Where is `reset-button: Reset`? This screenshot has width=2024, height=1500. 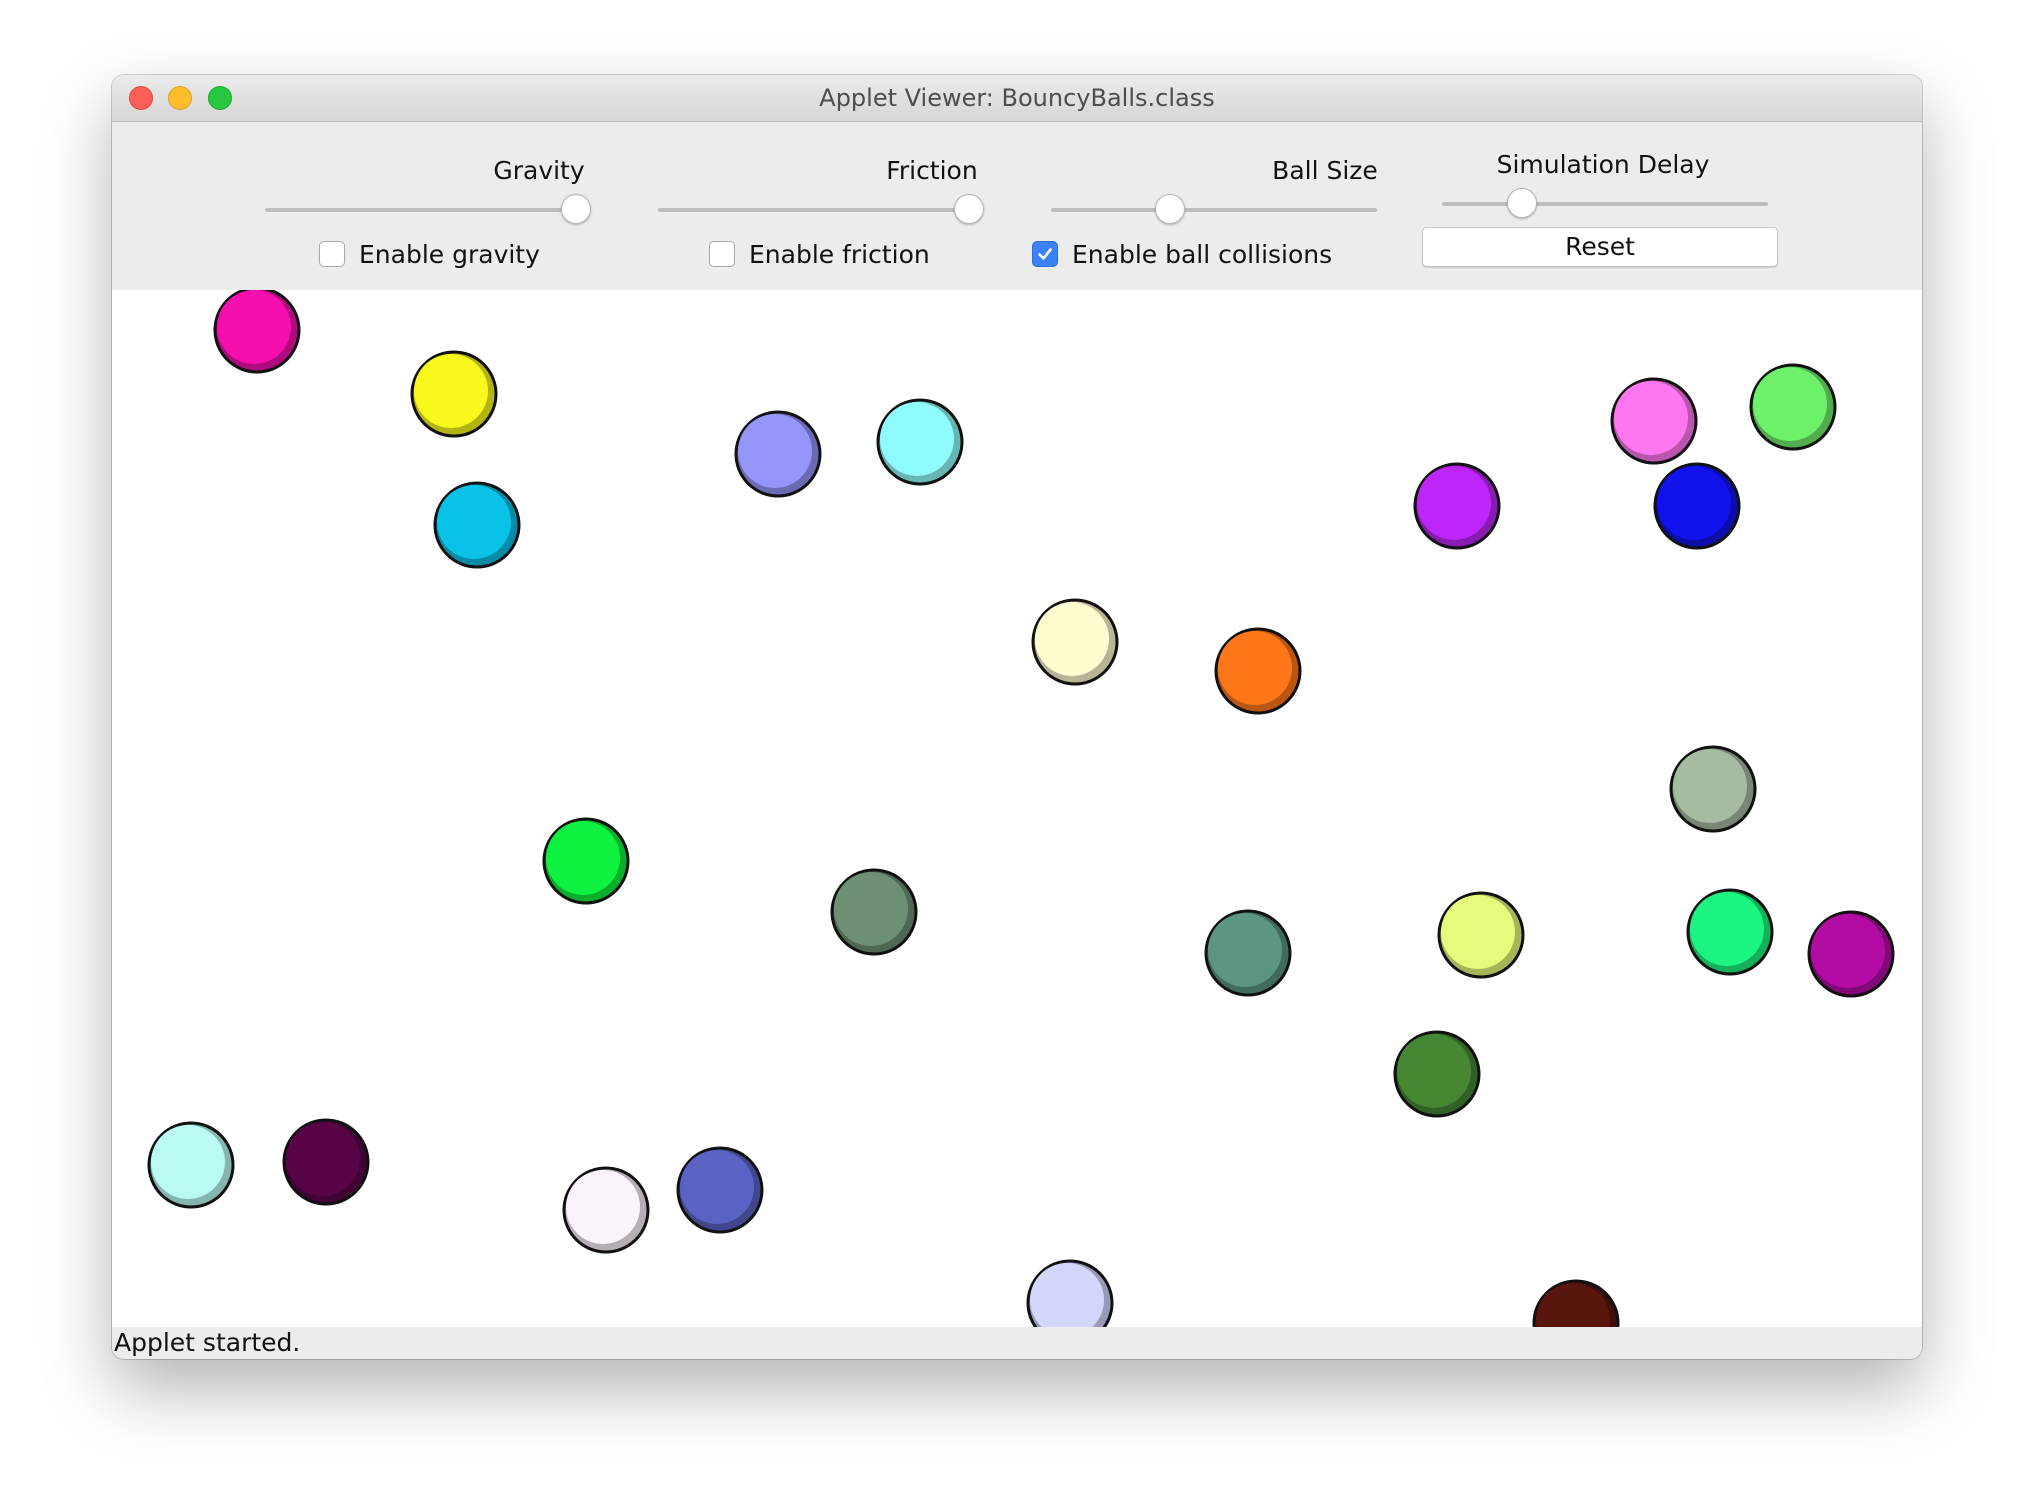
reset-button: Reset is located at coordinates (1600, 247).